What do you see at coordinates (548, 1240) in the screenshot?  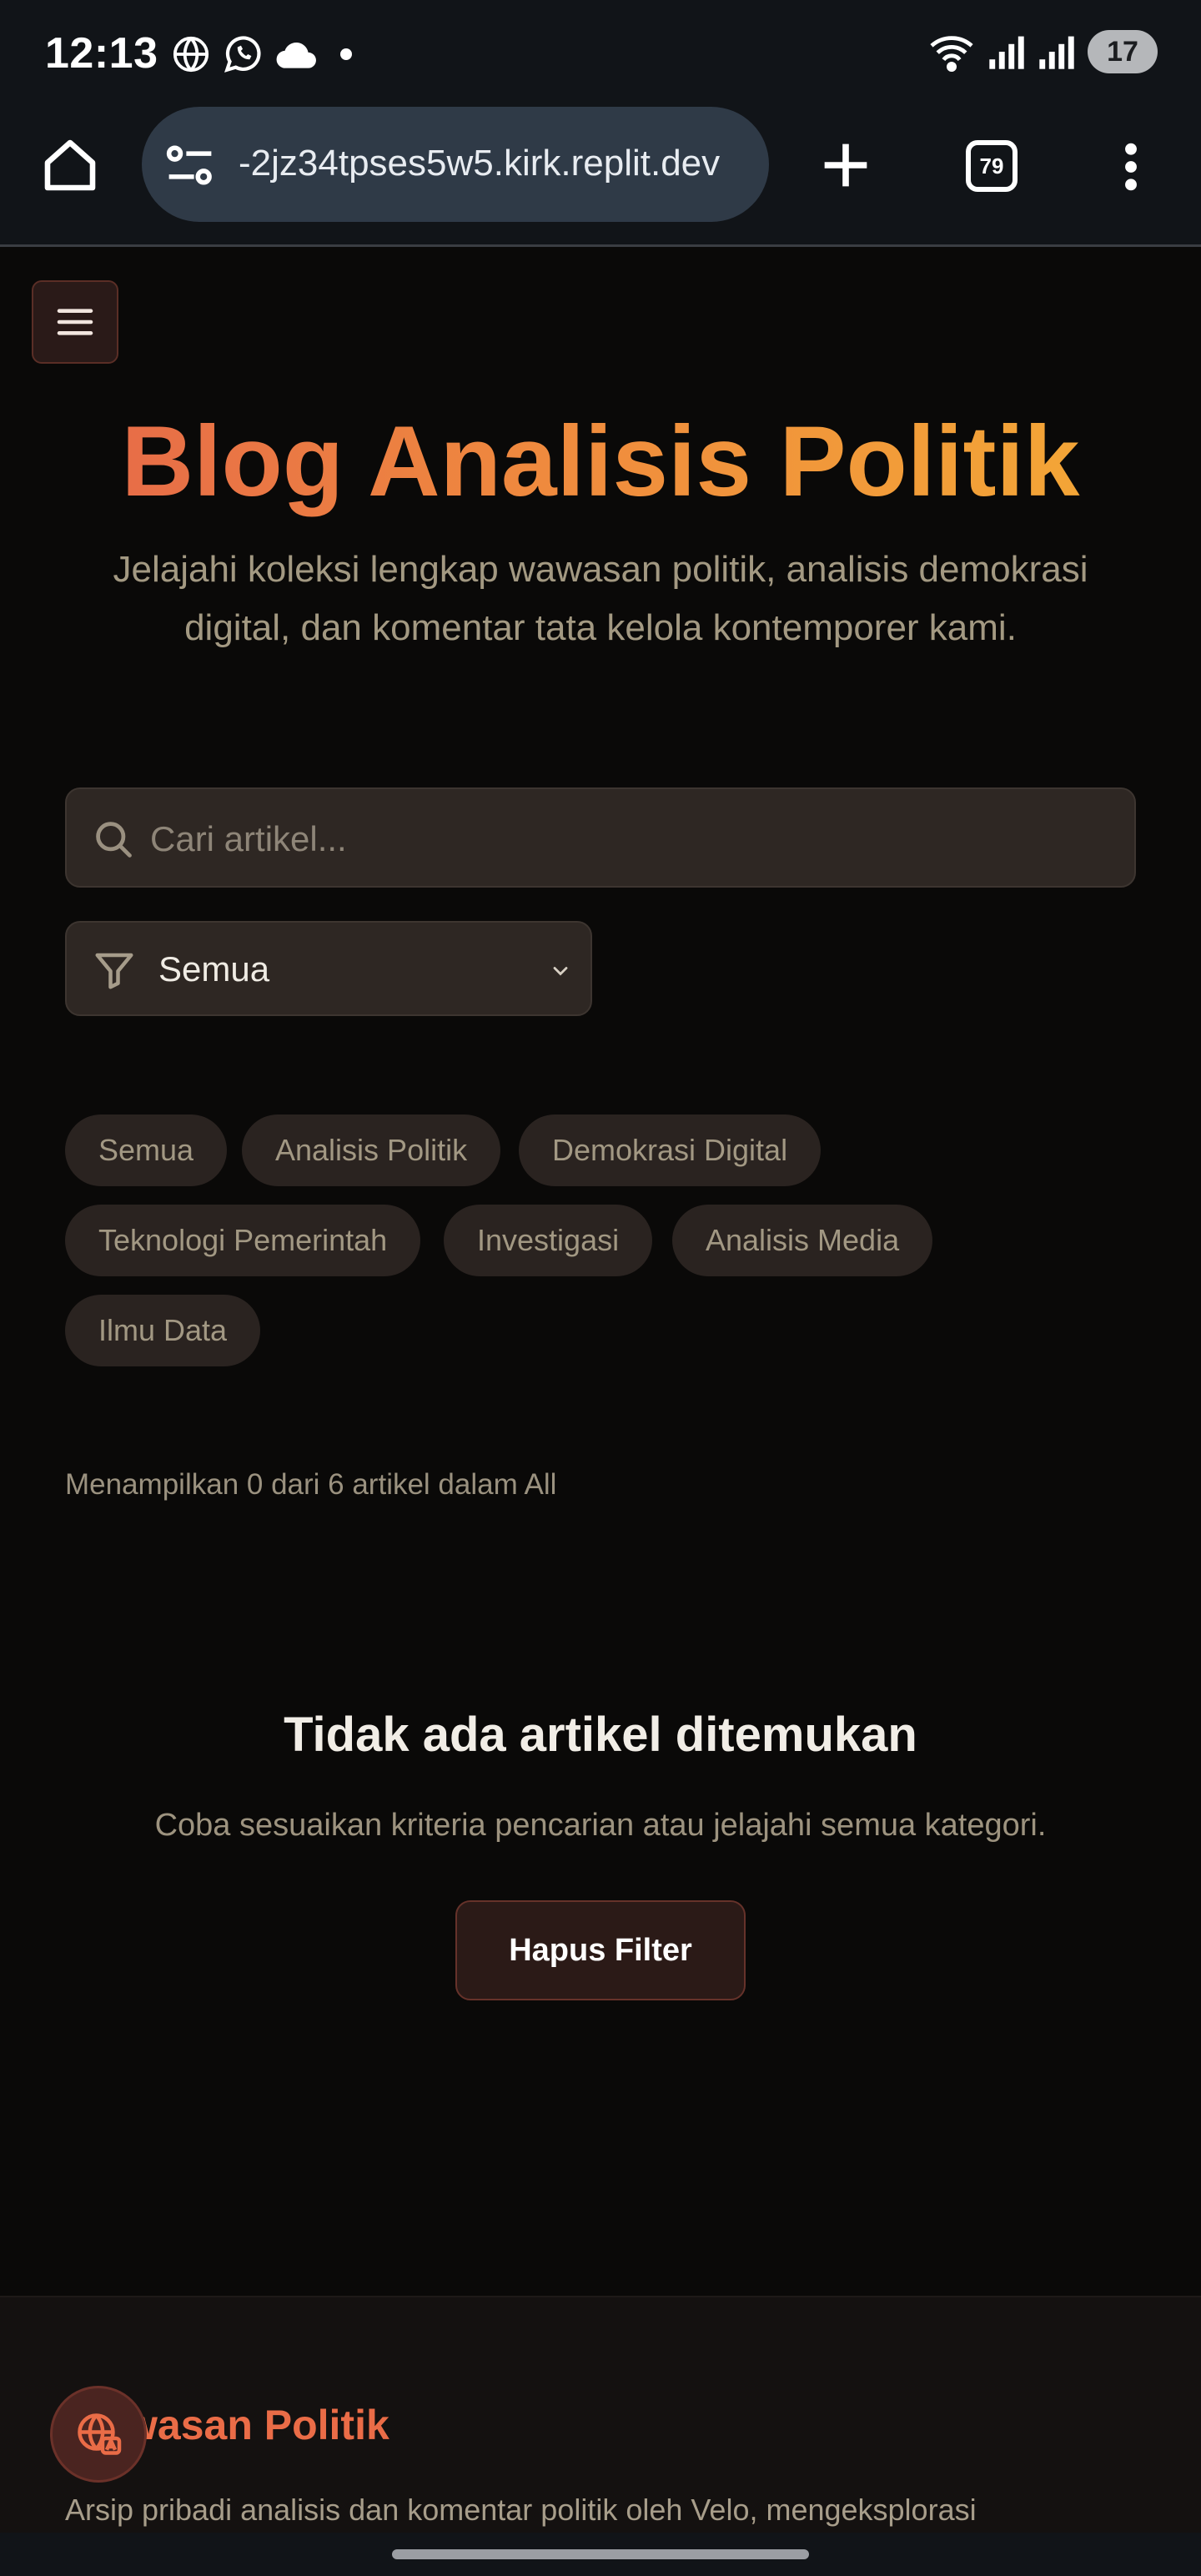 I see `chip-investigasi: Investigasi` at bounding box center [548, 1240].